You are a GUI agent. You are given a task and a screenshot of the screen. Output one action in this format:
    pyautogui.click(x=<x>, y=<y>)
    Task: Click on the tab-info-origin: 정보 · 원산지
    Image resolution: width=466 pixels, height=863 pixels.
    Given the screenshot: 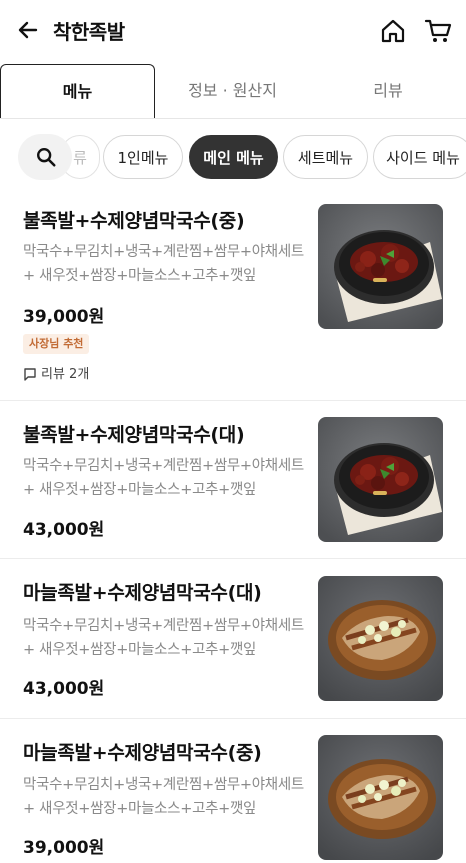 What is the action you would take?
    pyautogui.click(x=232, y=91)
    